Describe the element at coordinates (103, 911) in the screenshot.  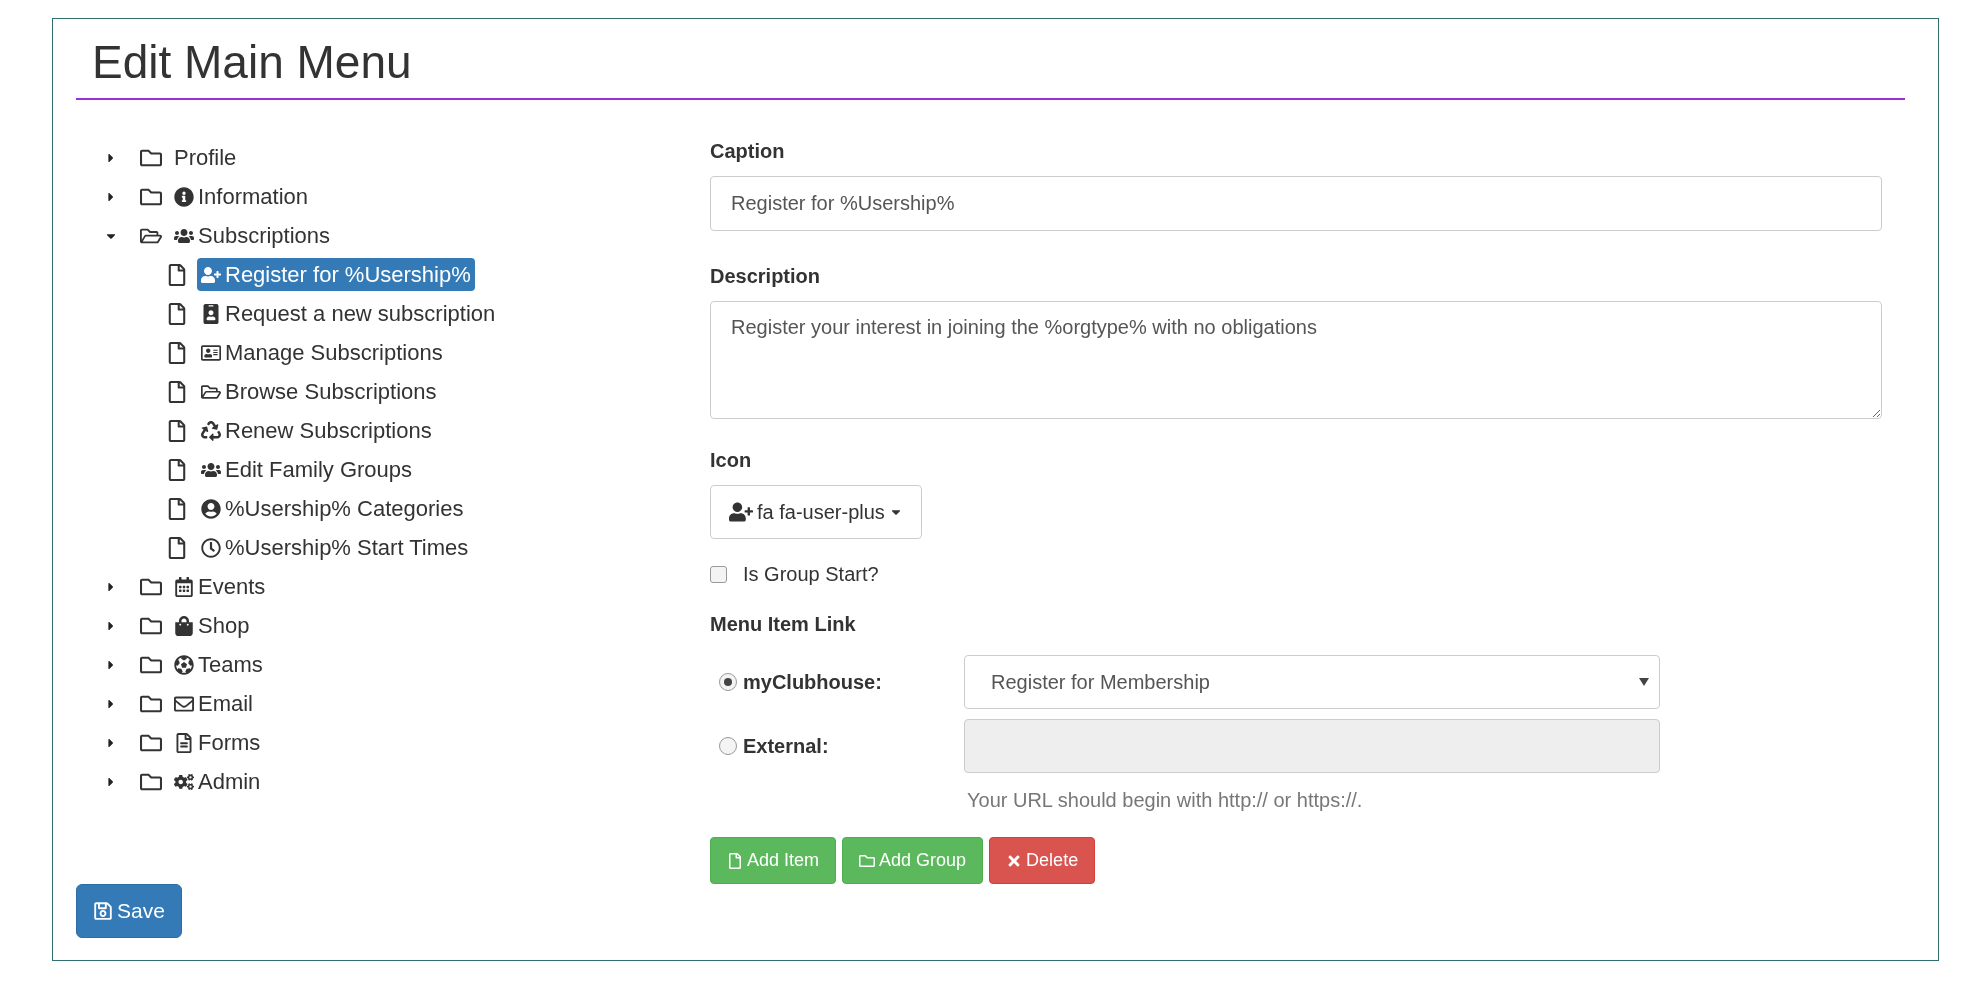
I see `save-icon` at that location.